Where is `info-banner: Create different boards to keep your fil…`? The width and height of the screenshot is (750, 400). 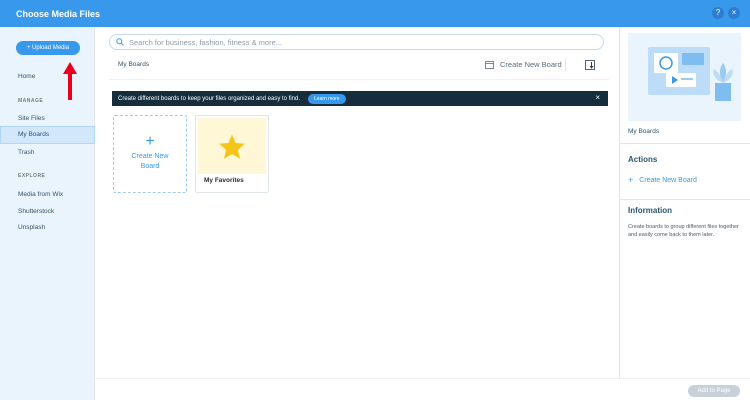 info-banner: Create different boards to keep your fil… is located at coordinates (360, 98).